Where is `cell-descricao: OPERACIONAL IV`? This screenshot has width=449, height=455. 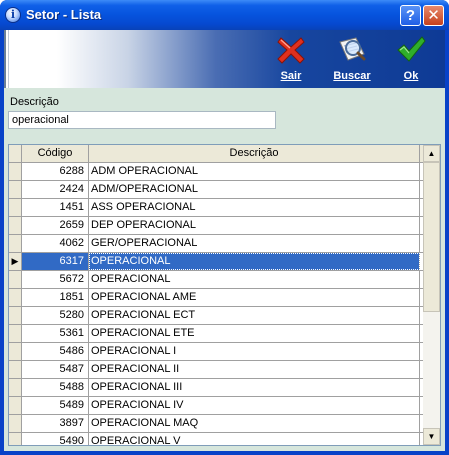 cell-descricao: OPERACIONAL IV is located at coordinates (254, 405).